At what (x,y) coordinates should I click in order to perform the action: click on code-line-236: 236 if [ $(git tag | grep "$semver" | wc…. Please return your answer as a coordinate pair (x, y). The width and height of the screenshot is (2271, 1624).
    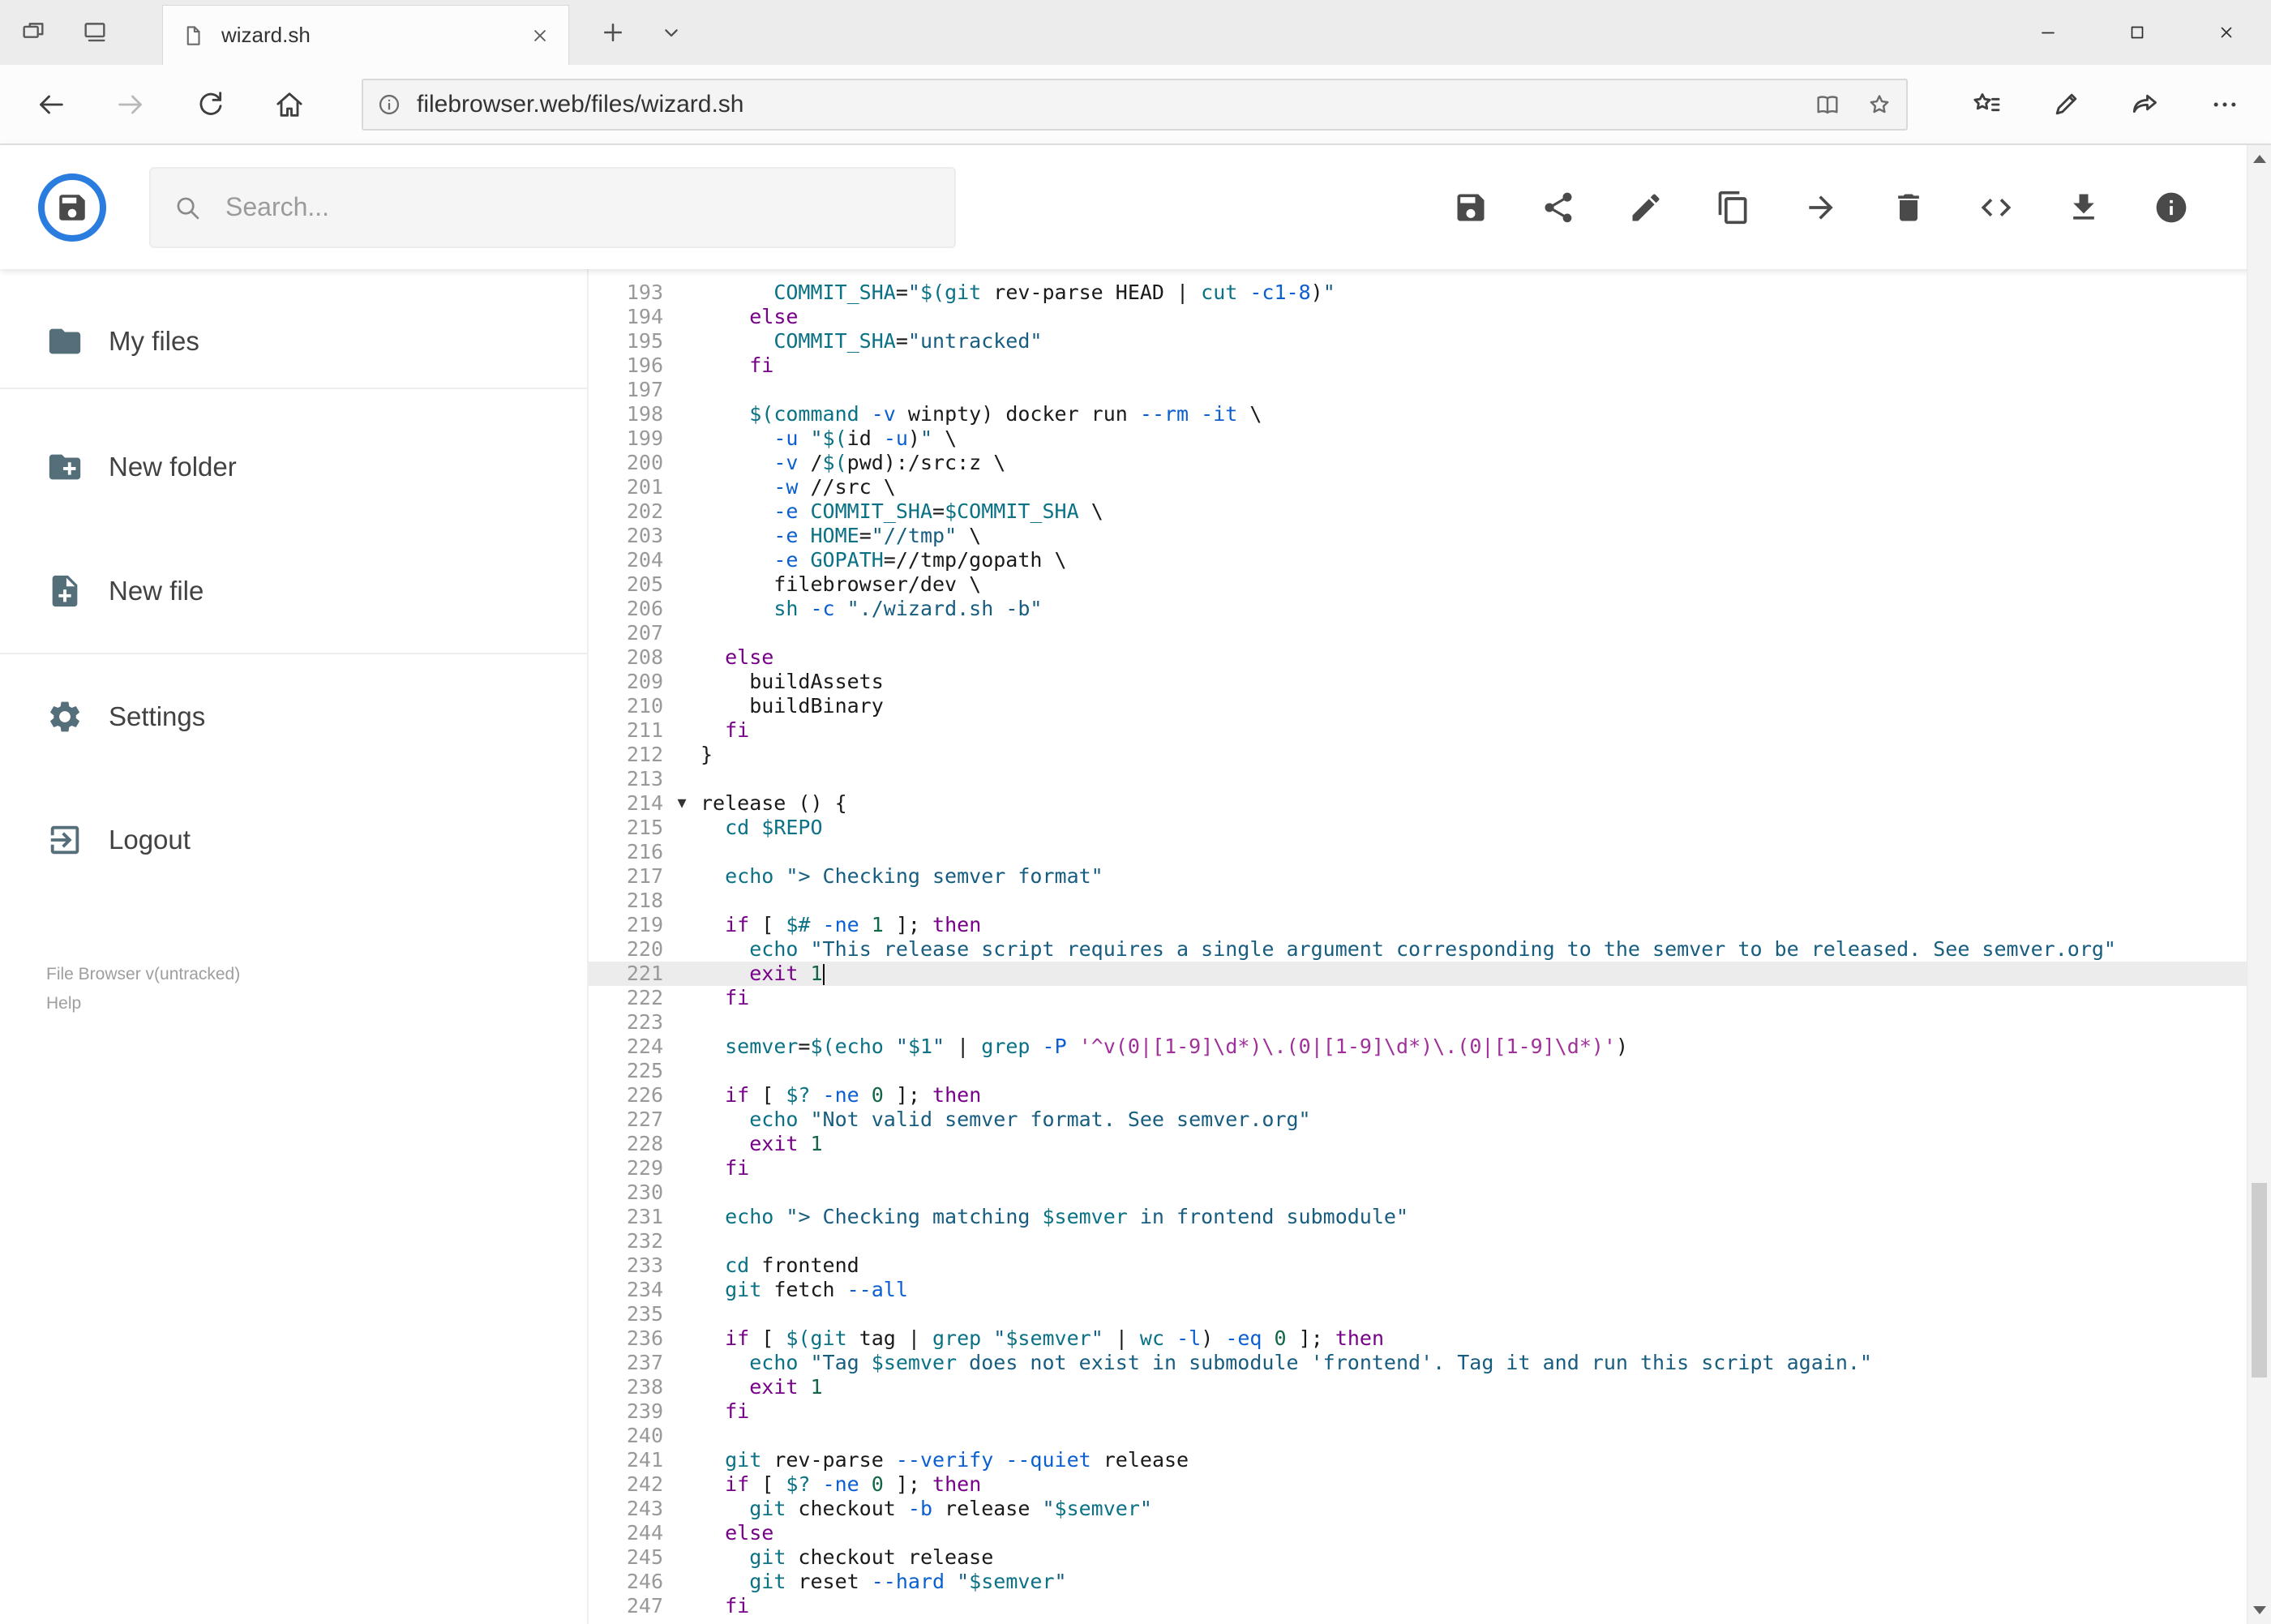
    Looking at the image, I should click on (1430, 1339).